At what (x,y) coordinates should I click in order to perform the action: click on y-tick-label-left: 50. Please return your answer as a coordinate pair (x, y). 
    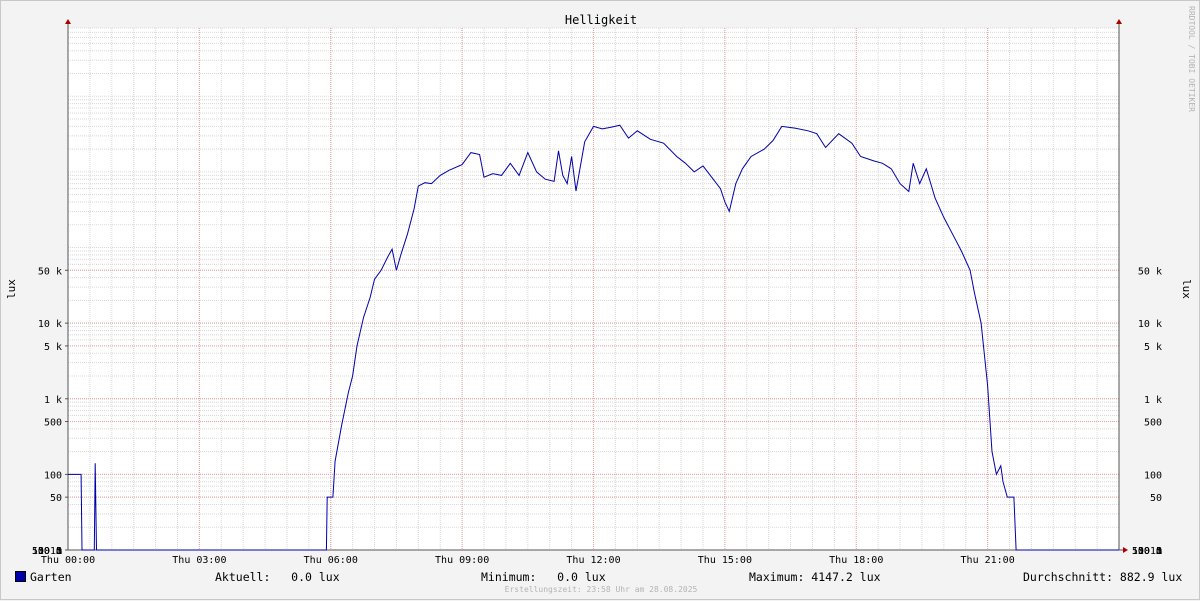
    Looking at the image, I should click on (56, 498).